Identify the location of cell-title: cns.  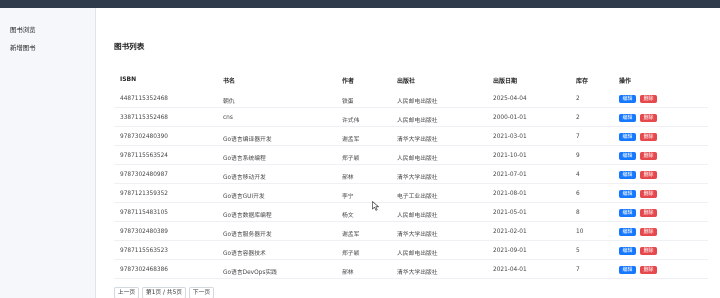
(228, 118).